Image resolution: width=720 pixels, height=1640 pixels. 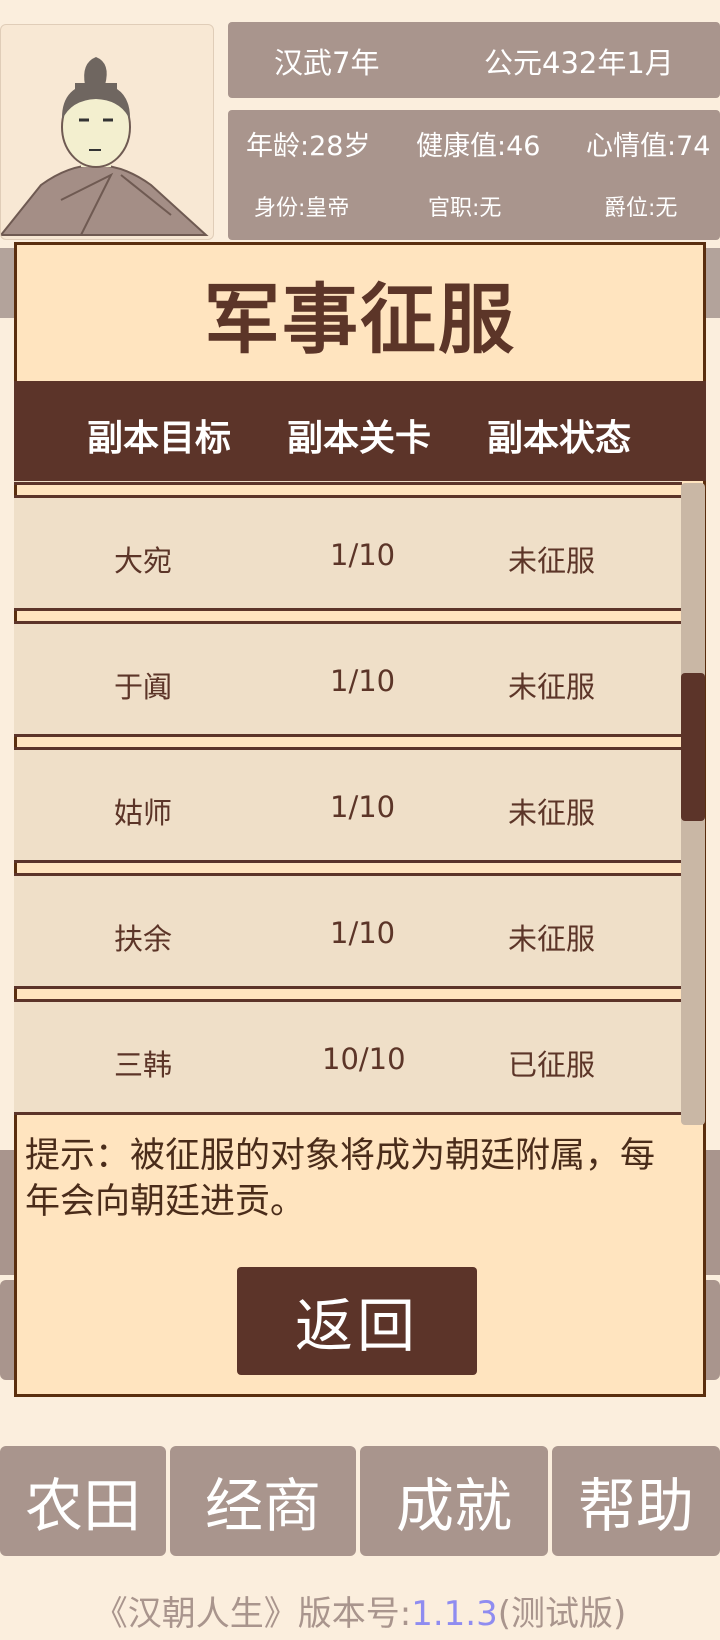 What do you see at coordinates (474, 175) in the screenshot?
I see `stats-bar: 年龄:28岁 健康值:46 心情值:74 身份:皇帝 官职:无 爵位:无` at bounding box center [474, 175].